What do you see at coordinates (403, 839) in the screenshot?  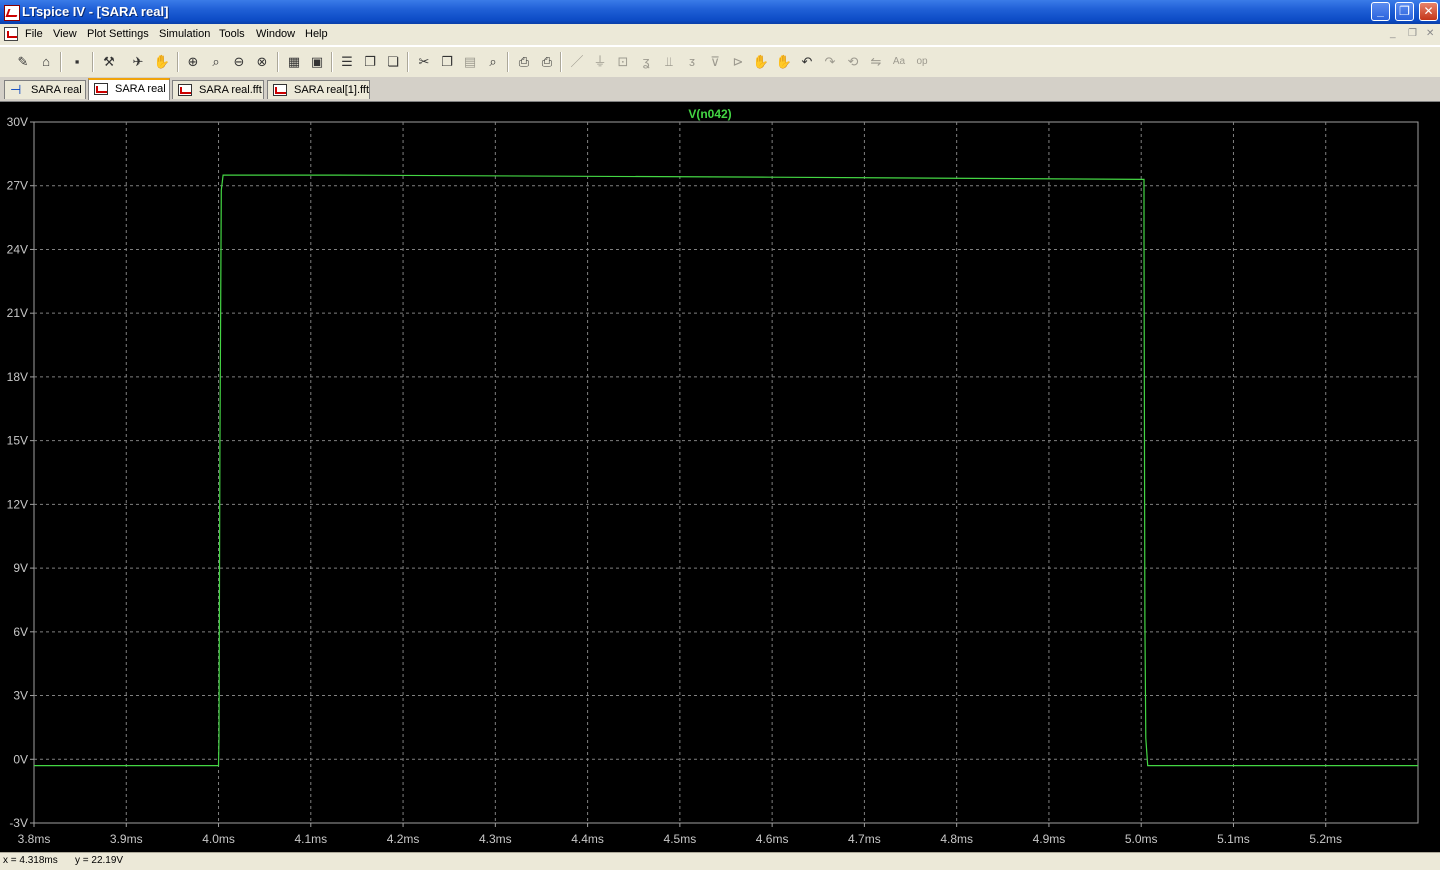 I see `x-tick-label: 4.2ms` at bounding box center [403, 839].